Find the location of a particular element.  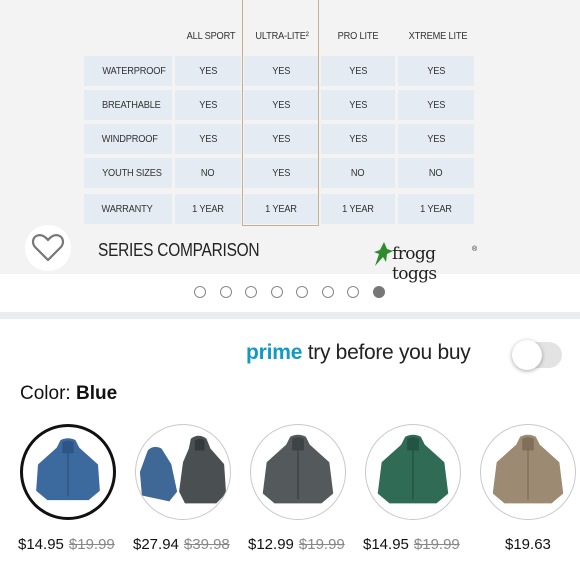

registered-mark: ® is located at coordinates (475, 249).